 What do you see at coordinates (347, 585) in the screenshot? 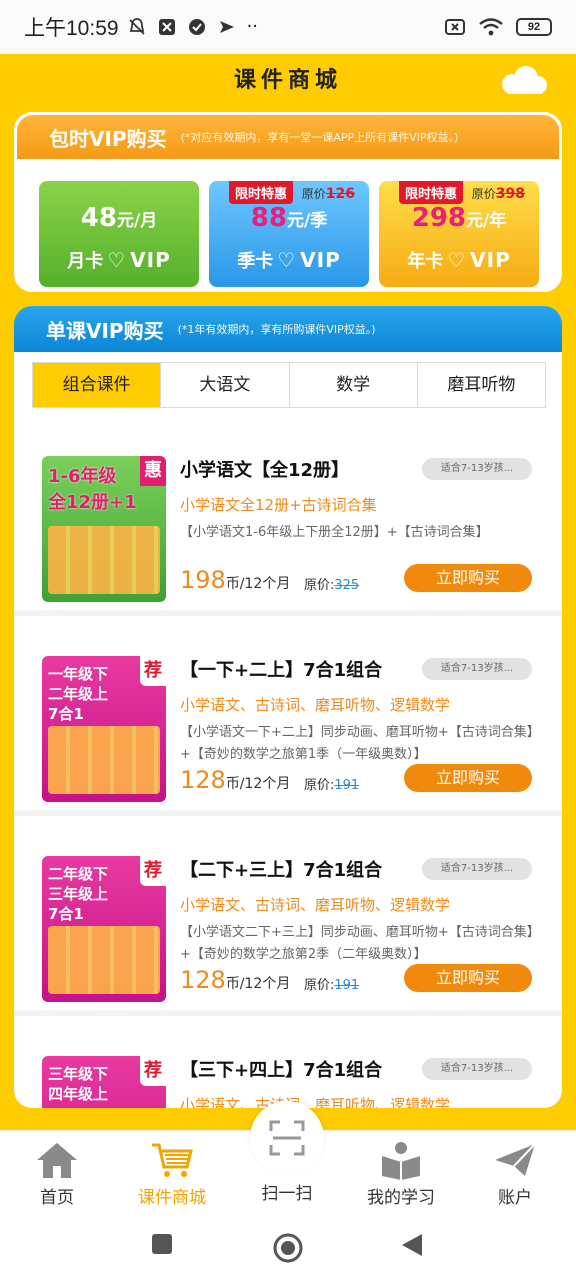
I see `orig-value: 325` at bounding box center [347, 585].